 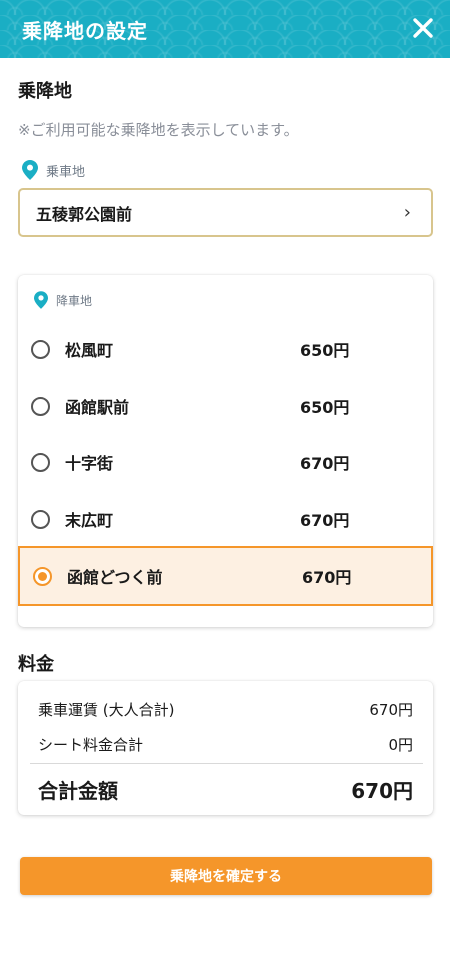 I want to click on total-row: 合計金額 670円, so click(x=225, y=789).